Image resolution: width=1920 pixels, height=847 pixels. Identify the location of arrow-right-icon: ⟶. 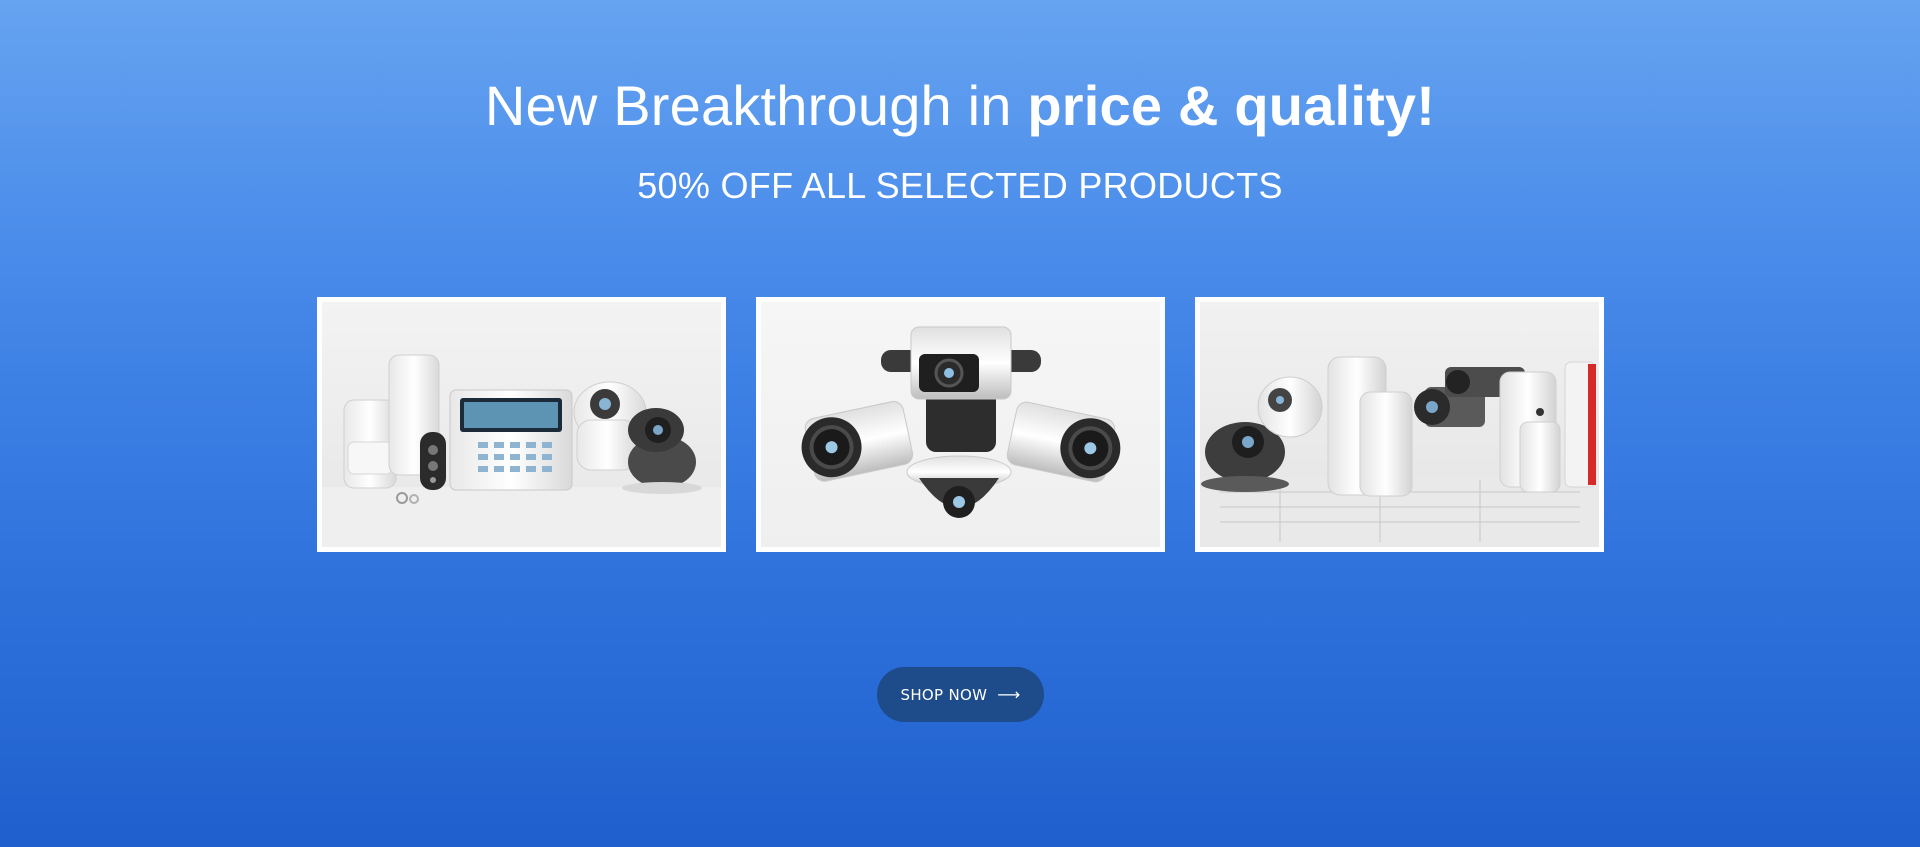
(1009, 694).